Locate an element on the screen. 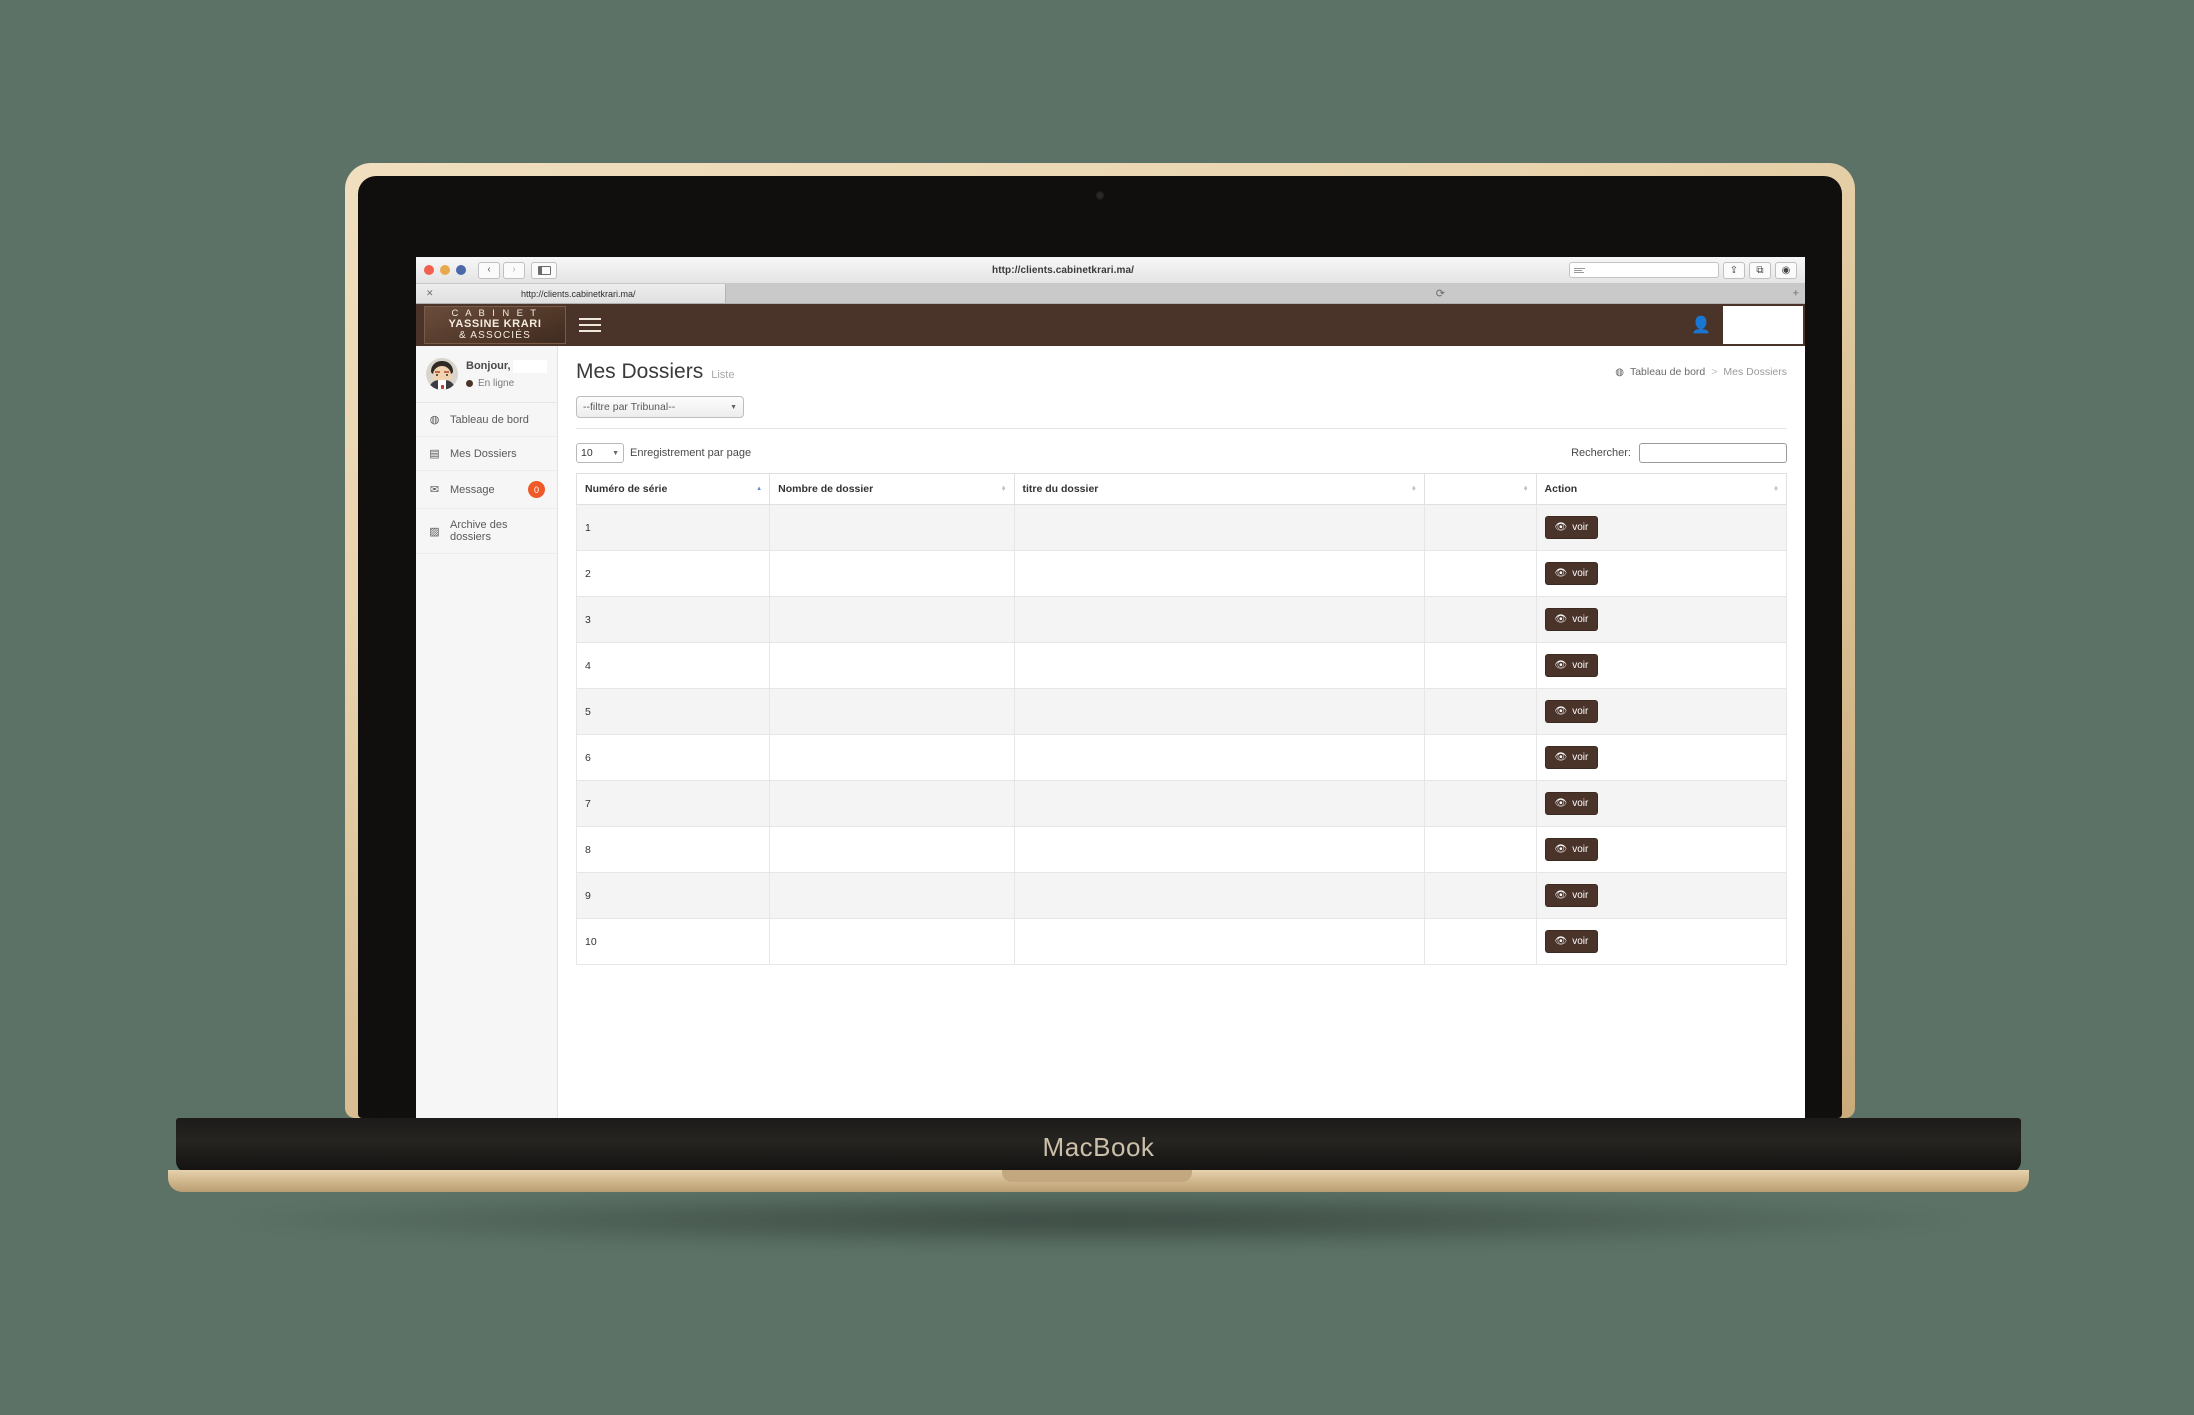 This screenshot has height=1415, width=2194. new-tab-icon: + is located at coordinates (1796, 293).